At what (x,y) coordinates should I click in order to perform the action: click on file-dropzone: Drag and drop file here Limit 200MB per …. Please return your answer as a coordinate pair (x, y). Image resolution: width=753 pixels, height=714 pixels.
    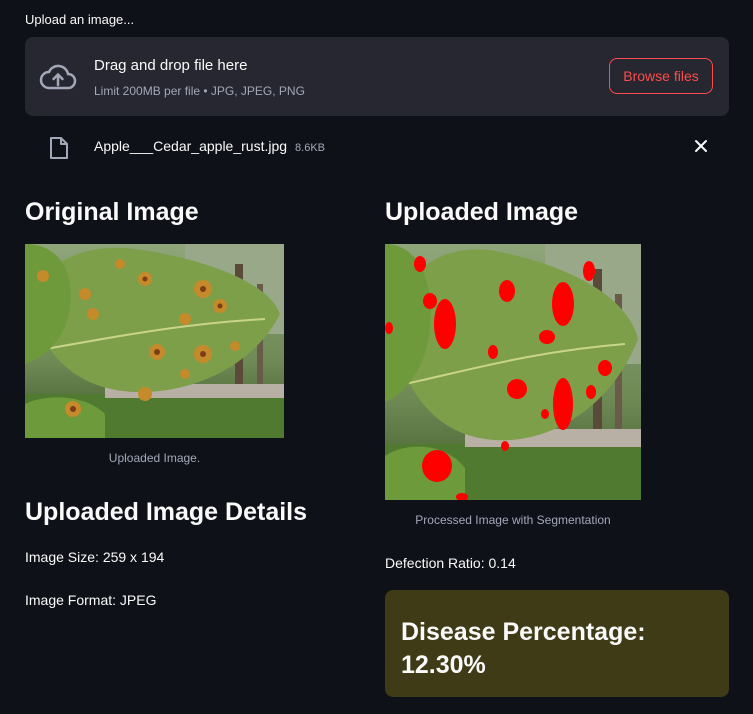
    Looking at the image, I should click on (377, 76).